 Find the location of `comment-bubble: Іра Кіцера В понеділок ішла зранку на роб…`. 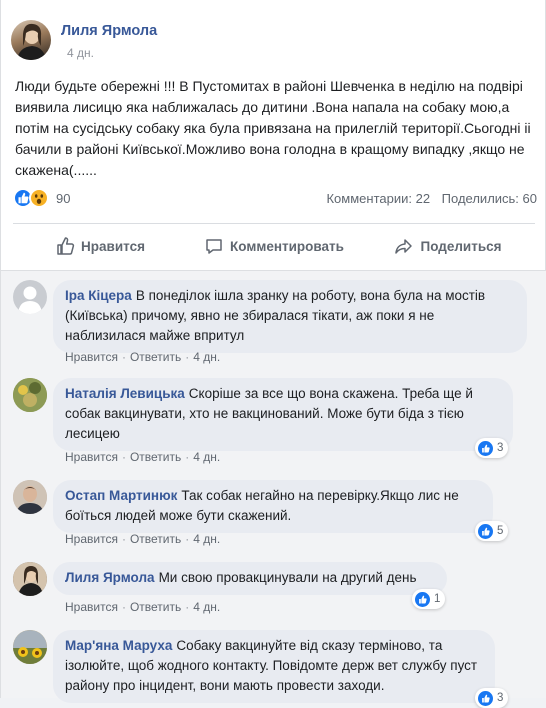

comment-bubble: Іра Кіцера В понеділок ішла зранку на роб… is located at coordinates (290, 316).